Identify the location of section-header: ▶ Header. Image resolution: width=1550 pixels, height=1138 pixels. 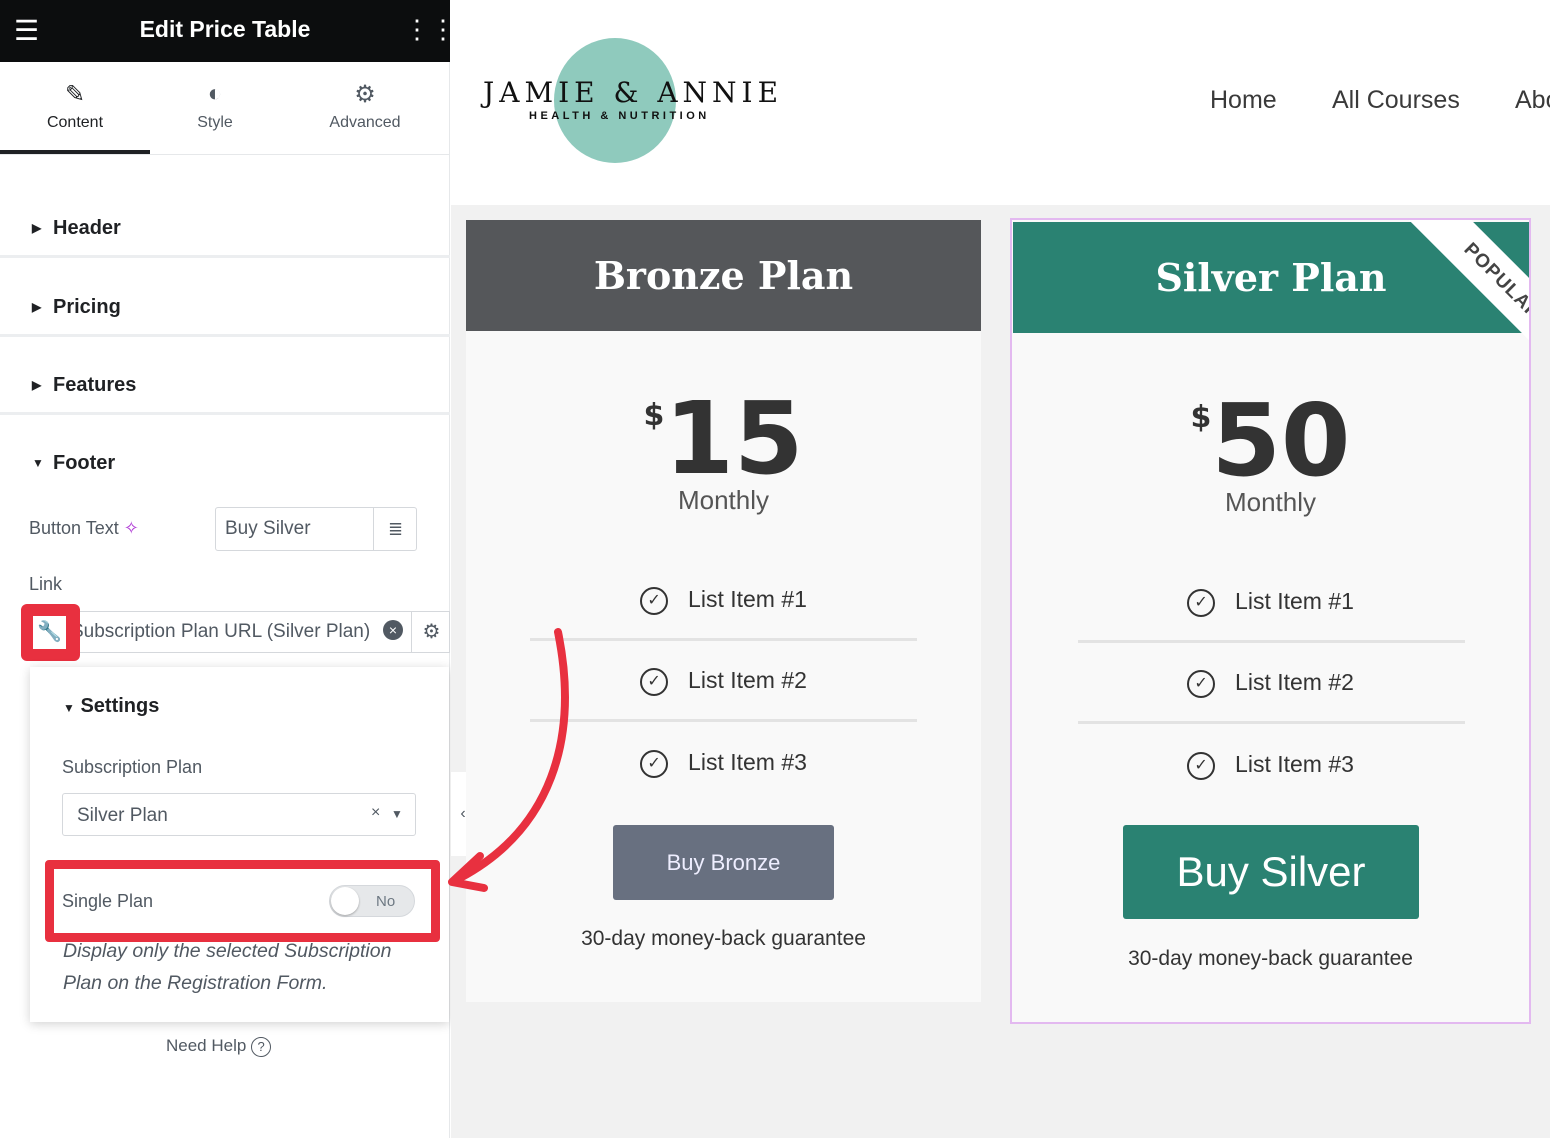
(225, 219).